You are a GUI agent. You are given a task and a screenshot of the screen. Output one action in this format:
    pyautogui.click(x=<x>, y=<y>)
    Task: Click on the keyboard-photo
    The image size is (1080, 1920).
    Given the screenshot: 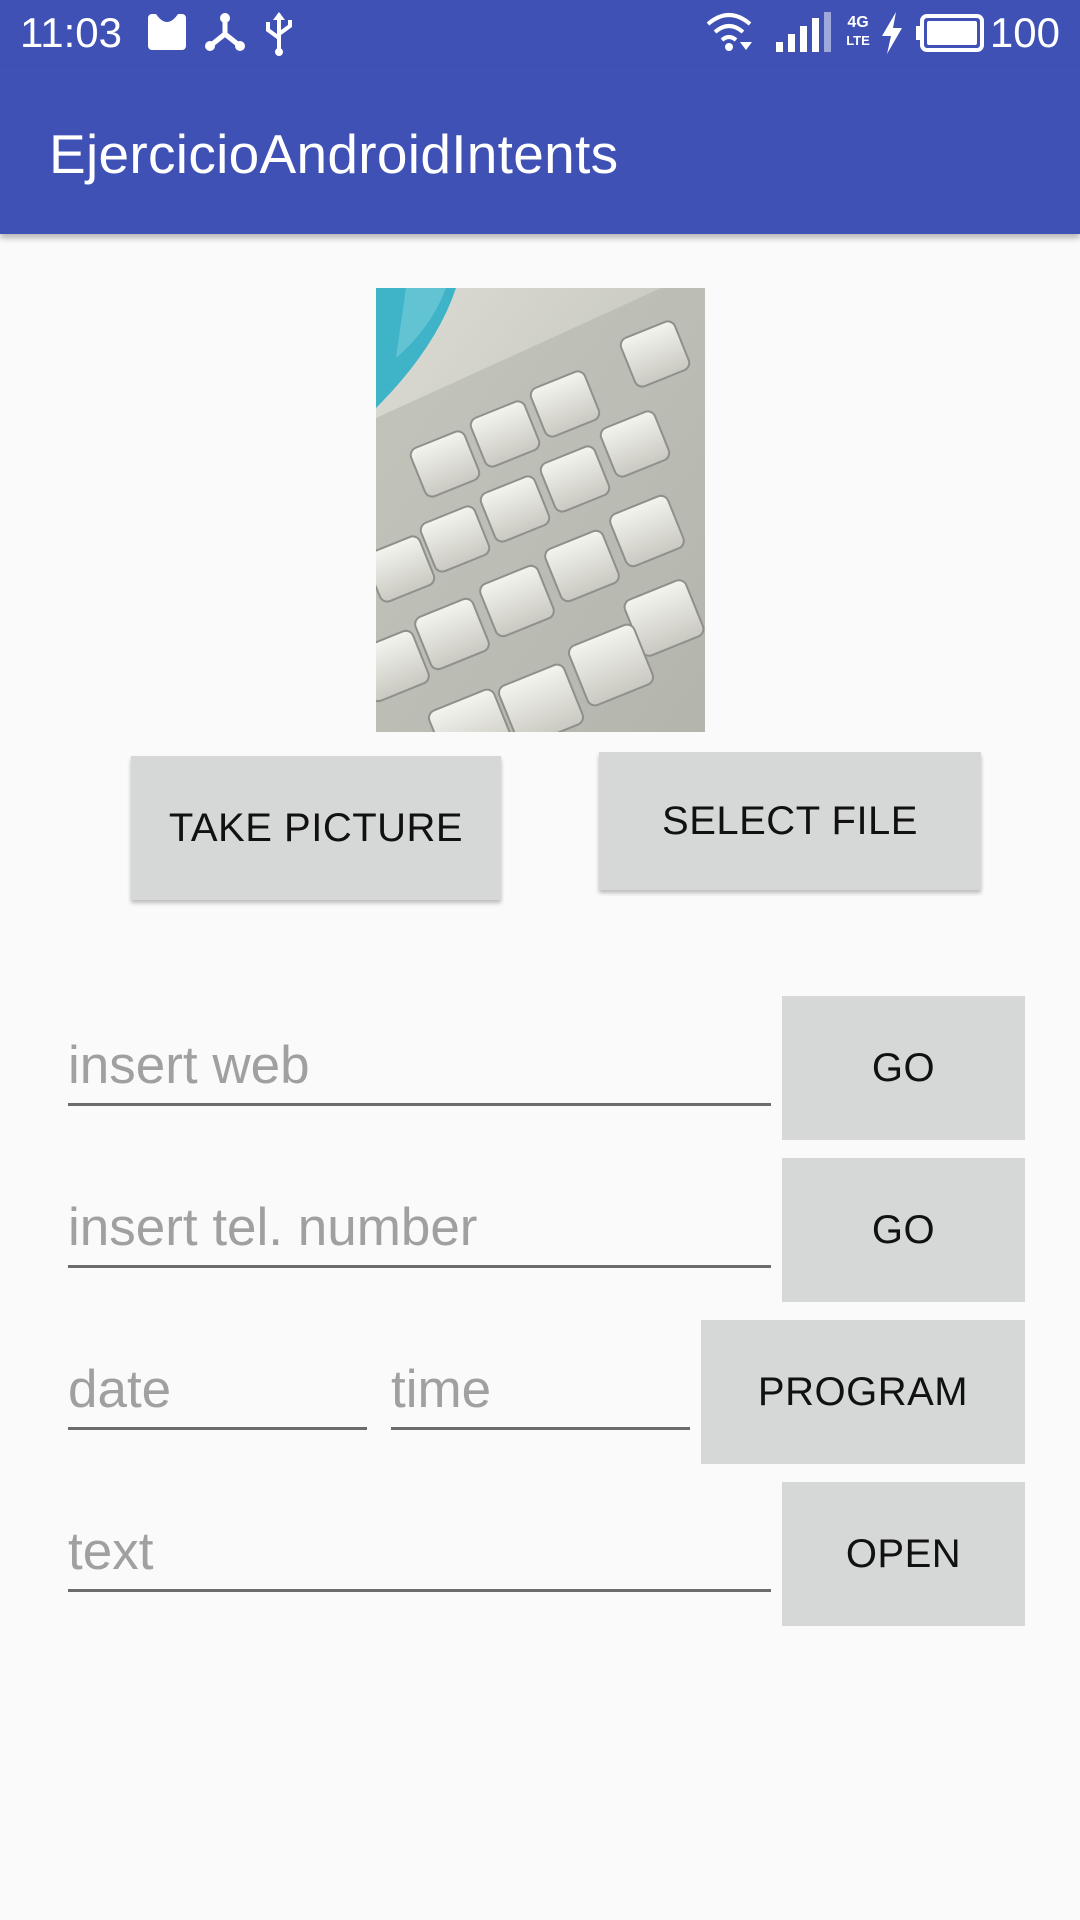 What is the action you would take?
    pyautogui.click(x=540, y=510)
    